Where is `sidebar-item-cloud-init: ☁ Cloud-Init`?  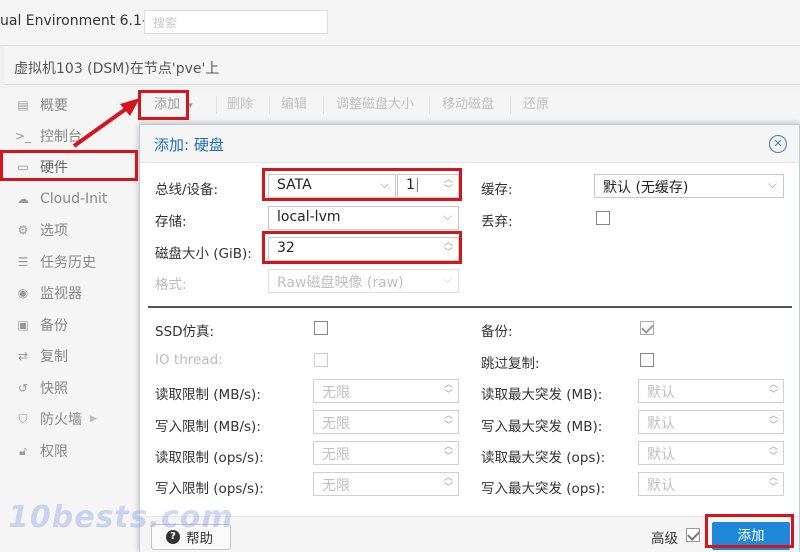
sidebar-item-cloud-init: ☁ Cloud-Init is located at coordinates (70, 199).